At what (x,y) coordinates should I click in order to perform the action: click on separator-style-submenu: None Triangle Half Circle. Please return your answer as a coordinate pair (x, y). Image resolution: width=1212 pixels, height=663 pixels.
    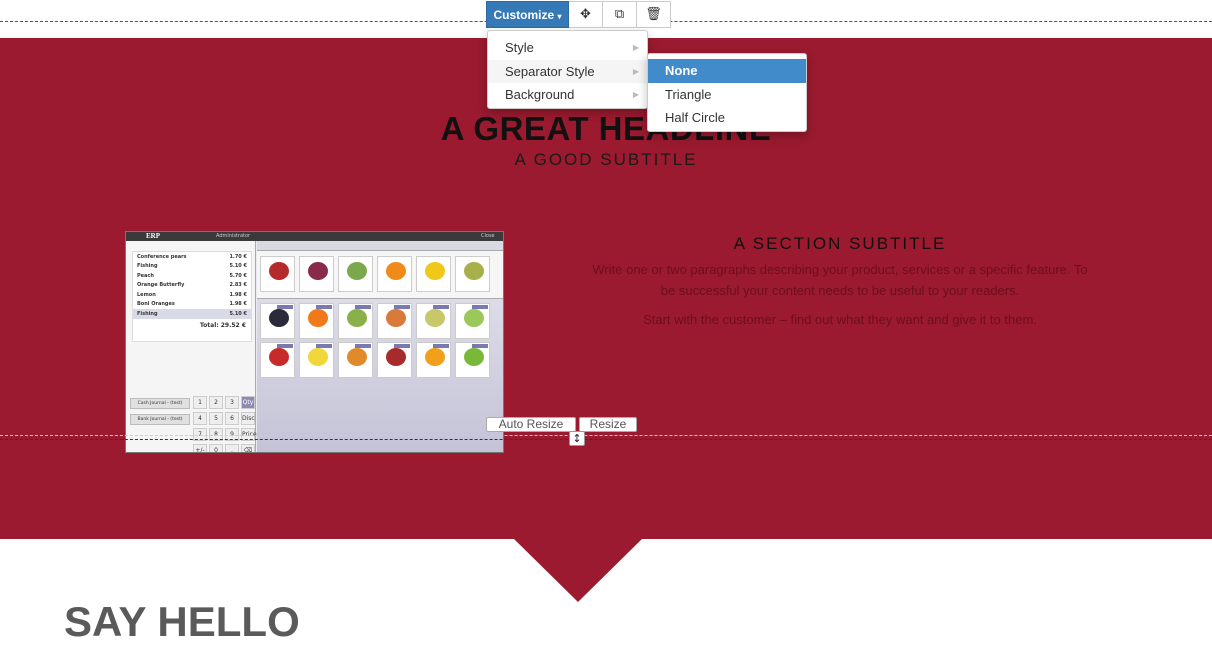
    Looking at the image, I should click on (727, 92).